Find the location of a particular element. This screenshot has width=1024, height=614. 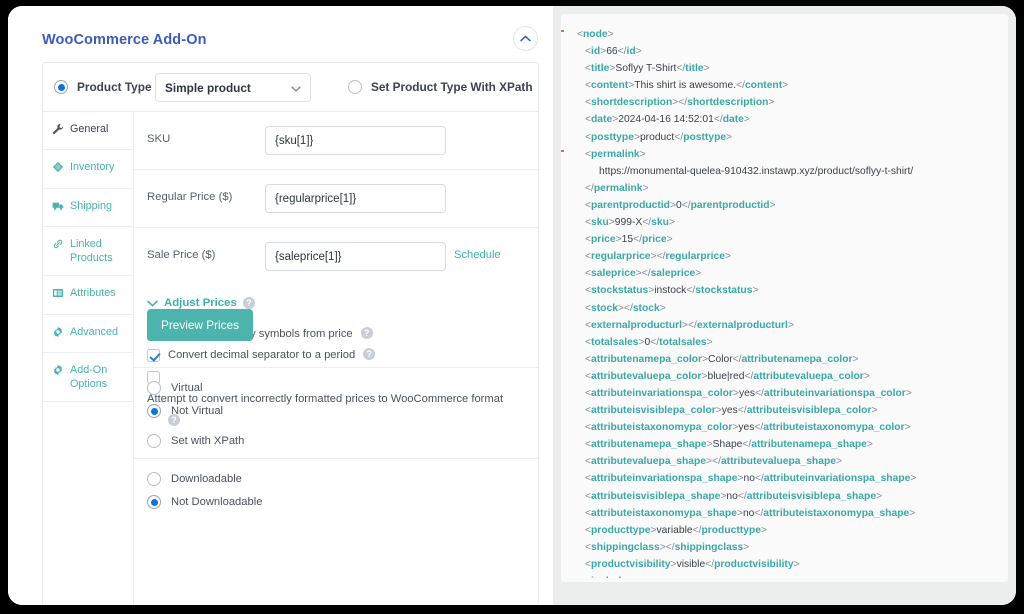

xml-line: </permalink> is located at coordinates (617, 188).